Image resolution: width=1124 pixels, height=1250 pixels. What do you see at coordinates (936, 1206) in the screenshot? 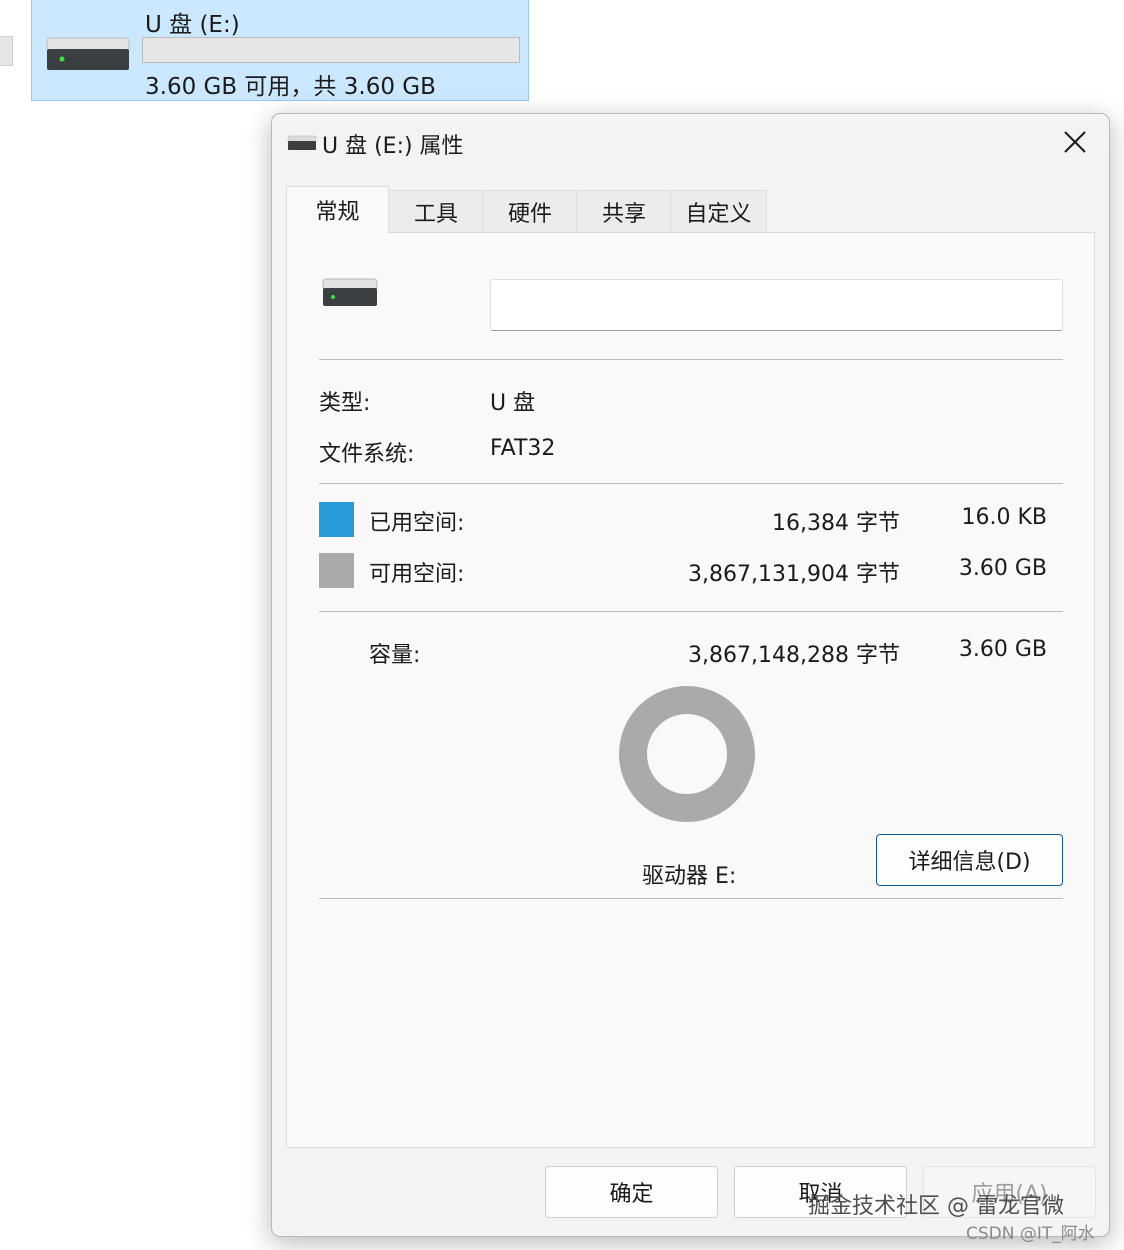
I see `watermark-juejin: 掘金技术社区 @ 雷龙官微` at bounding box center [936, 1206].